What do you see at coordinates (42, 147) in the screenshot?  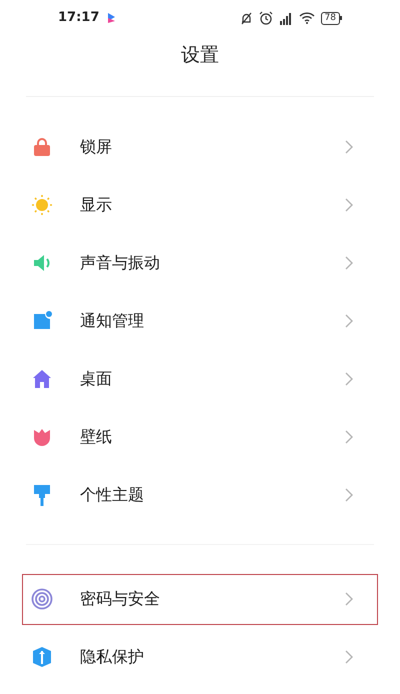 I see `lock-icon` at bounding box center [42, 147].